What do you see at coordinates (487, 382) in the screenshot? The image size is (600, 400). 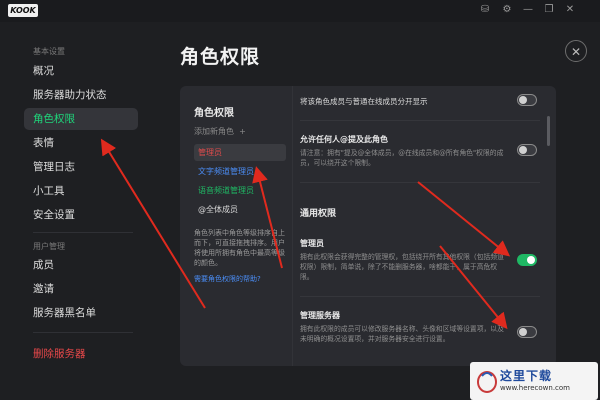 I see `watermark-logo-icon` at bounding box center [487, 382].